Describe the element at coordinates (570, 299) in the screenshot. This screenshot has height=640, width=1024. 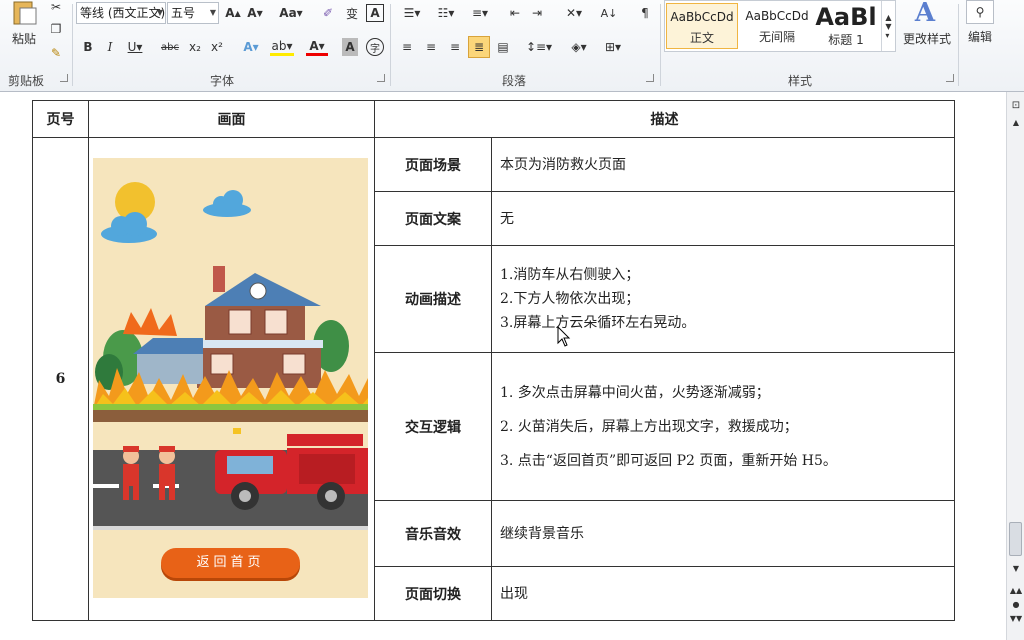
I see `value-line: 2.下方人物依次出现；` at that location.